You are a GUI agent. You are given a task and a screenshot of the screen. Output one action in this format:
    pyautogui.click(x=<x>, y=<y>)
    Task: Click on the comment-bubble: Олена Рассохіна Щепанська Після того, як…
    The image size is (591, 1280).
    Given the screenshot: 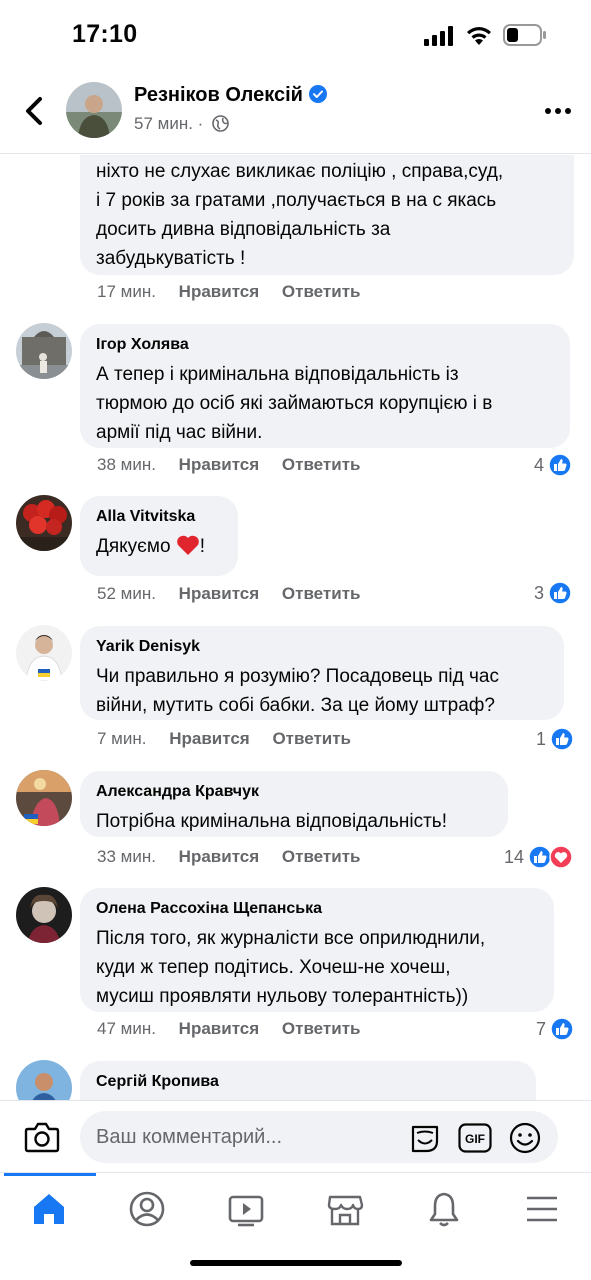 What is the action you would take?
    pyautogui.click(x=317, y=950)
    